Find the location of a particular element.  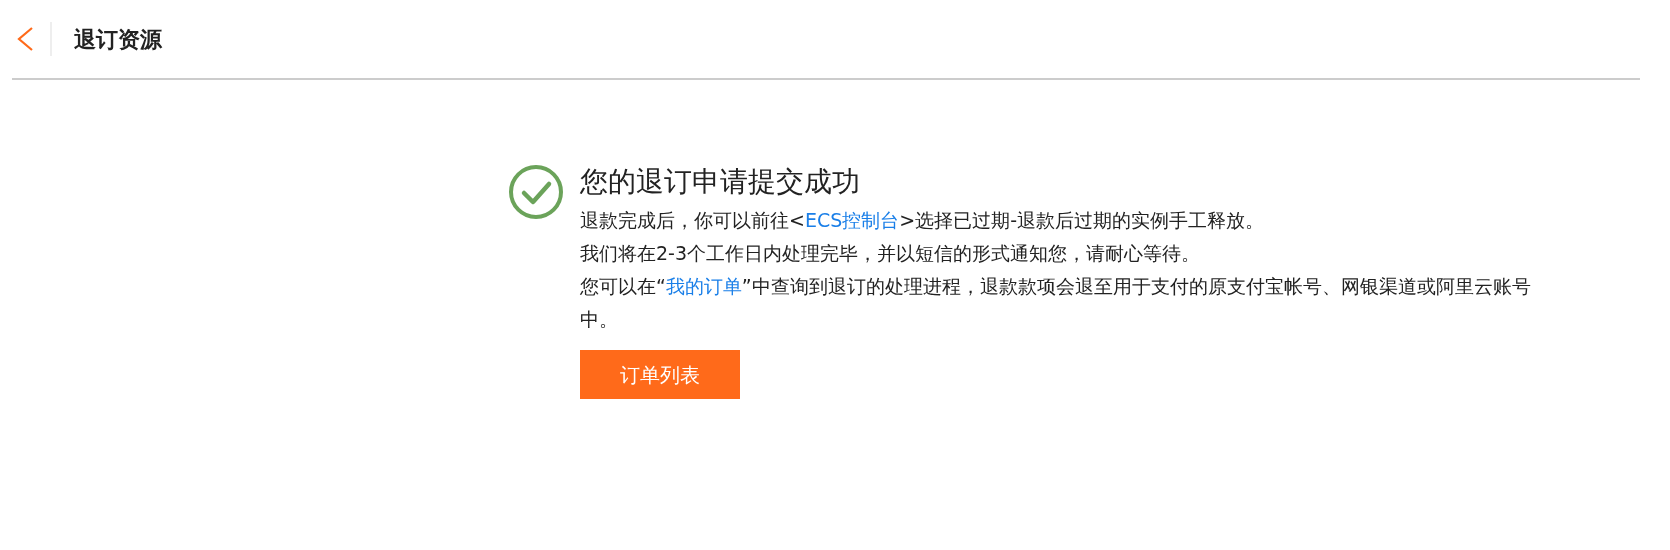

success-check-icon is located at coordinates (536, 192).